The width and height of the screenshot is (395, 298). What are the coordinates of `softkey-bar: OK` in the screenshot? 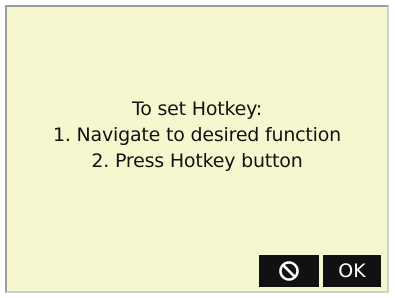 It's located at (320, 271).